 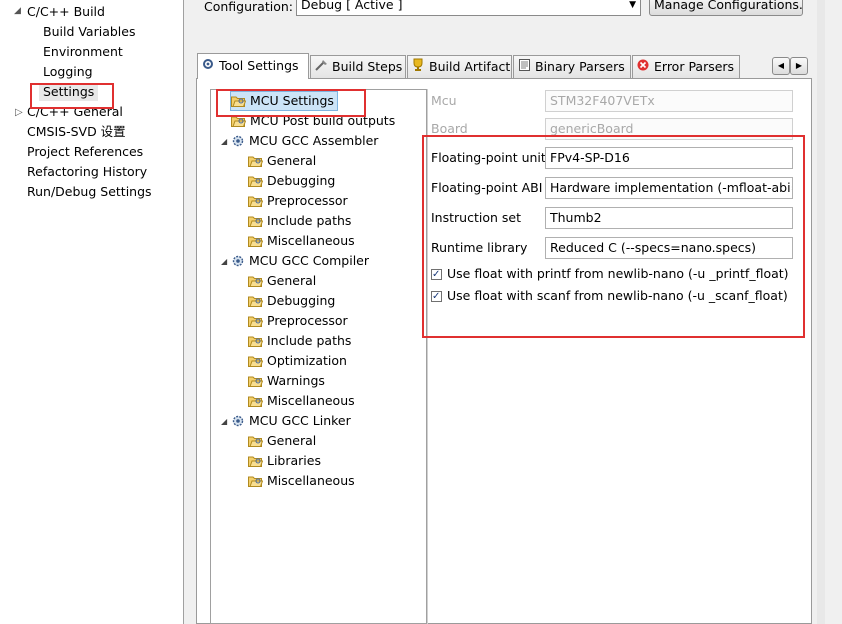 What do you see at coordinates (580, 66) in the screenshot?
I see `tab-label: Binary Parsers` at bounding box center [580, 66].